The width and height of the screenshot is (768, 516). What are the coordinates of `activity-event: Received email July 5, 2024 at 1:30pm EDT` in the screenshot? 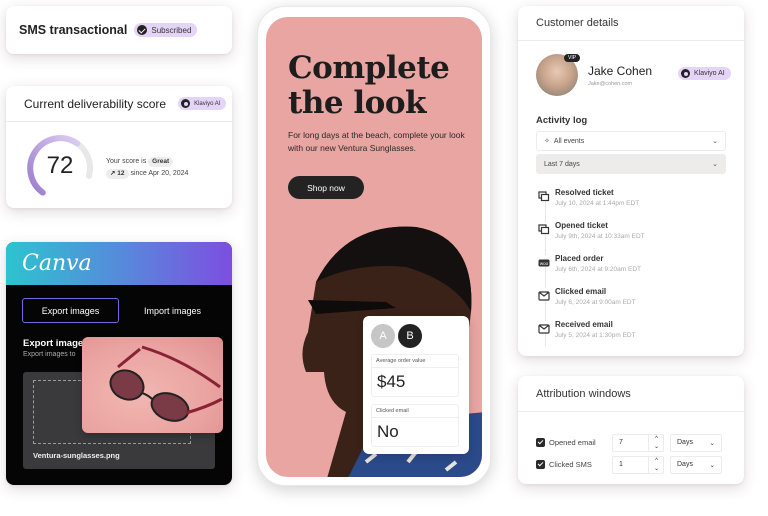 It's located at (633, 335).